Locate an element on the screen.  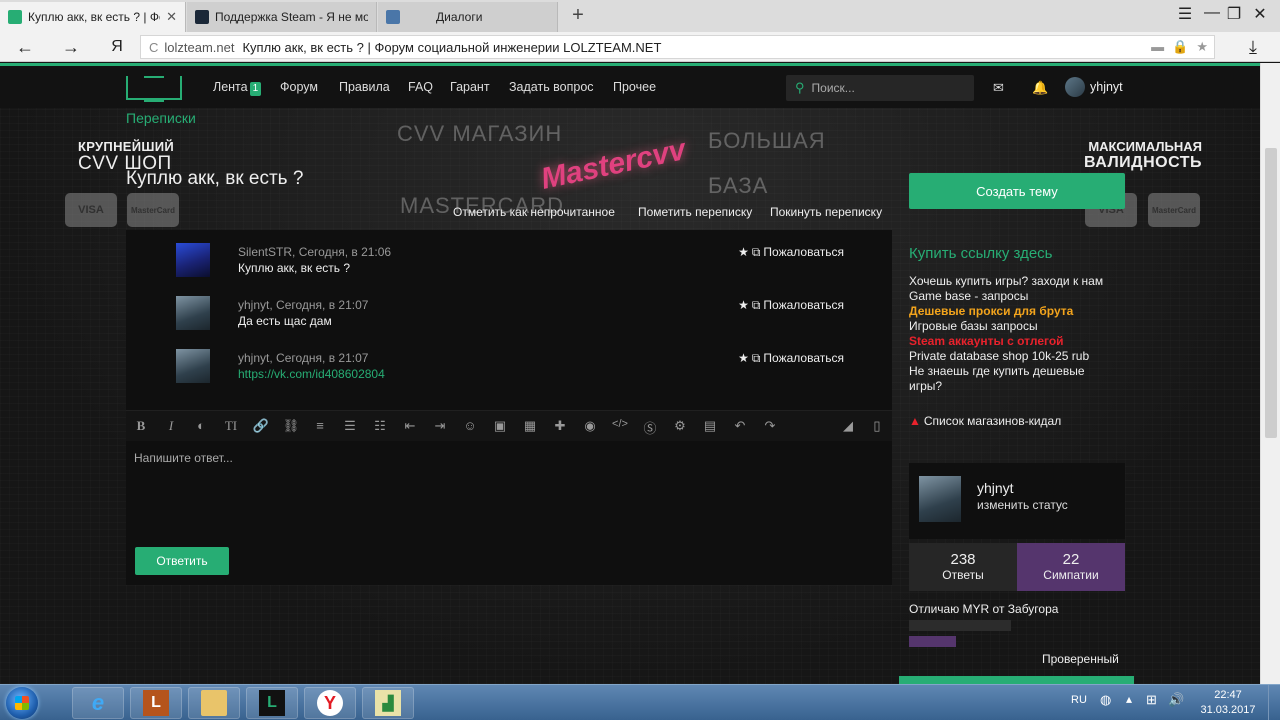
user-name: yhjnyt is located at coordinates (1106, 87).